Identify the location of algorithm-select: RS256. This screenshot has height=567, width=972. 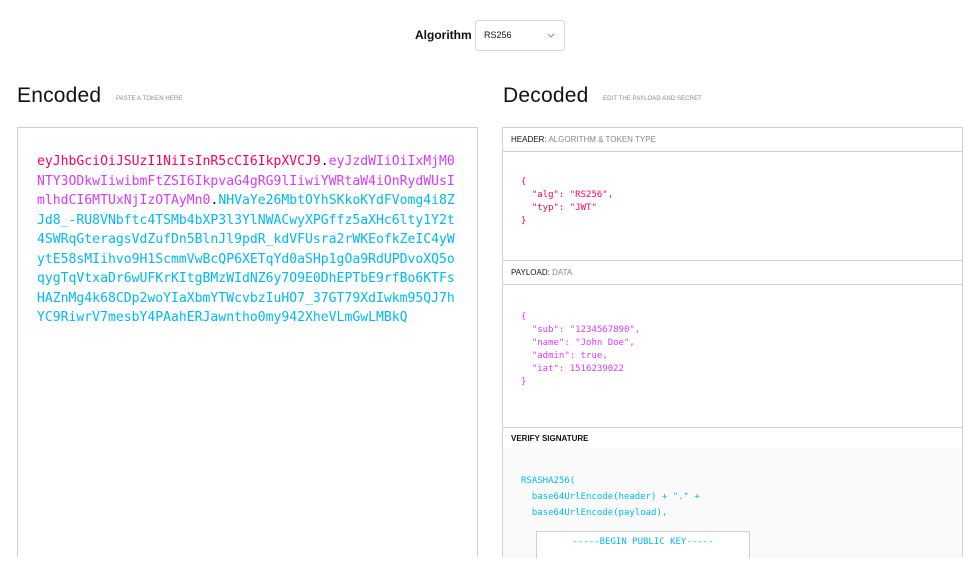
(520, 35).